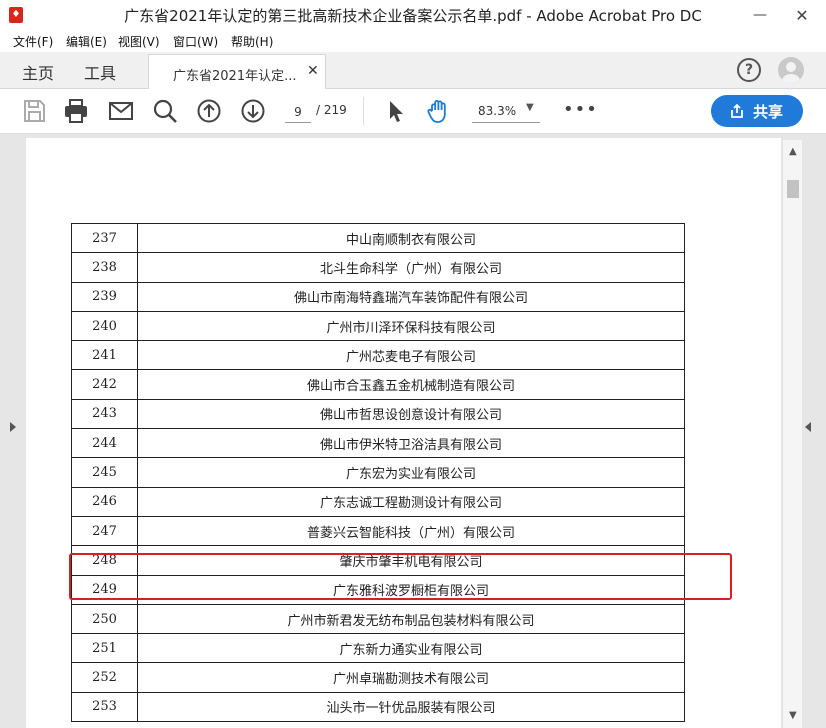 Image resolution: width=826 pixels, height=728 pixels. Describe the element at coordinates (793, 189) in the screenshot. I see `scroll-thumb` at that location.